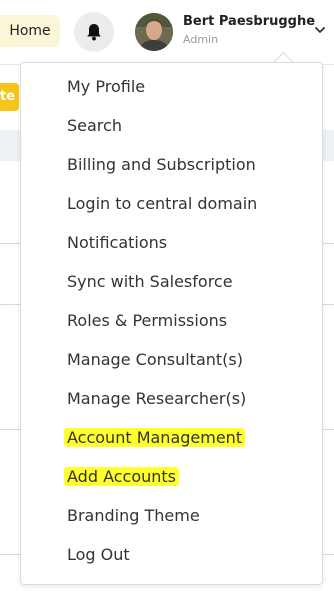 The image size is (334, 591). What do you see at coordinates (133, 516) in the screenshot?
I see `menu-item-branding-theme: Branding Theme` at bounding box center [133, 516].